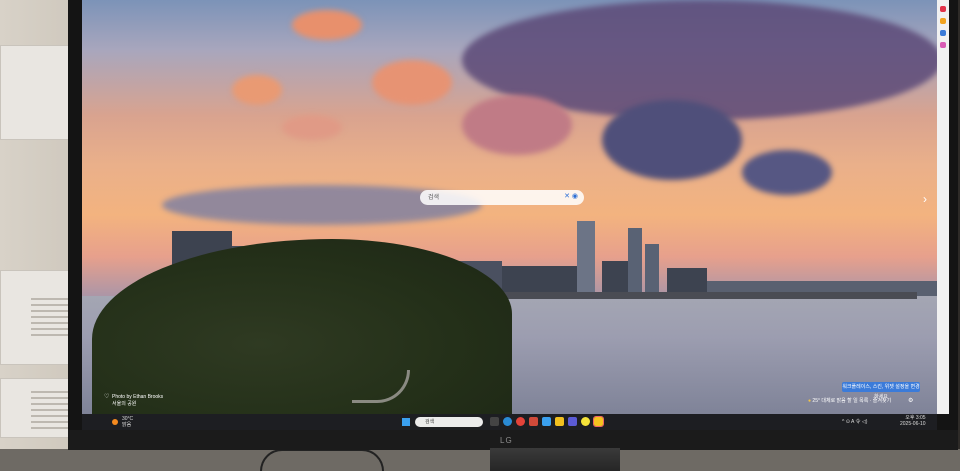 This screenshot has height=471, width=960. I want to click on file-explorer-icon, so click(559, 421).